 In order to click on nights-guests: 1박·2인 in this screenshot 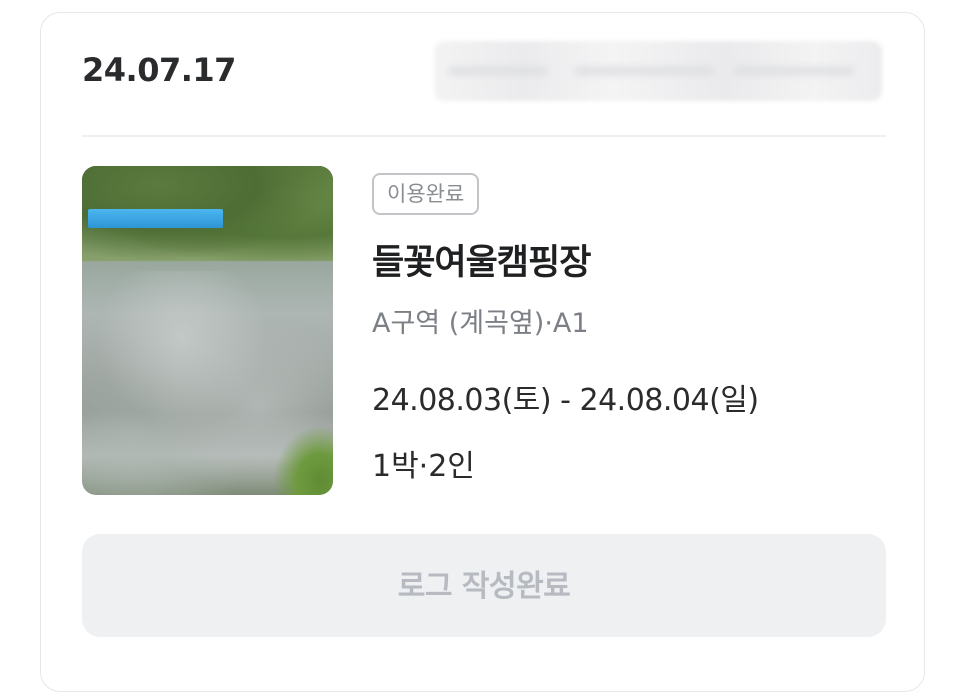, I will do `click(423, 466)`.